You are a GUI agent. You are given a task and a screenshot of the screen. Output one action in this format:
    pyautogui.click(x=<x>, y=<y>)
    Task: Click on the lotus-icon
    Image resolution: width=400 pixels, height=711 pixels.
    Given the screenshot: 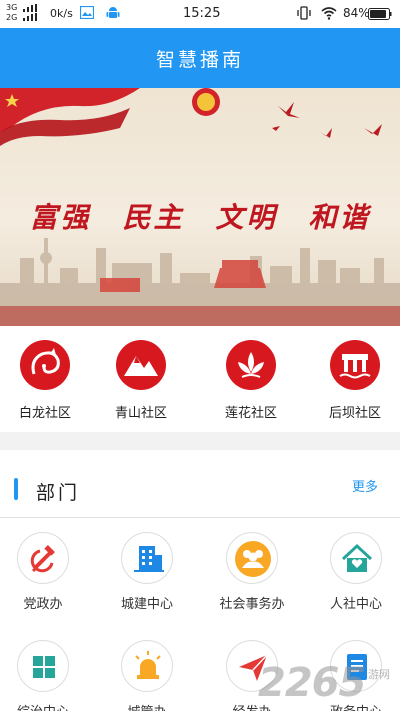 What is the action you would take?
    pyautogui.click(x=251, y=365)
    